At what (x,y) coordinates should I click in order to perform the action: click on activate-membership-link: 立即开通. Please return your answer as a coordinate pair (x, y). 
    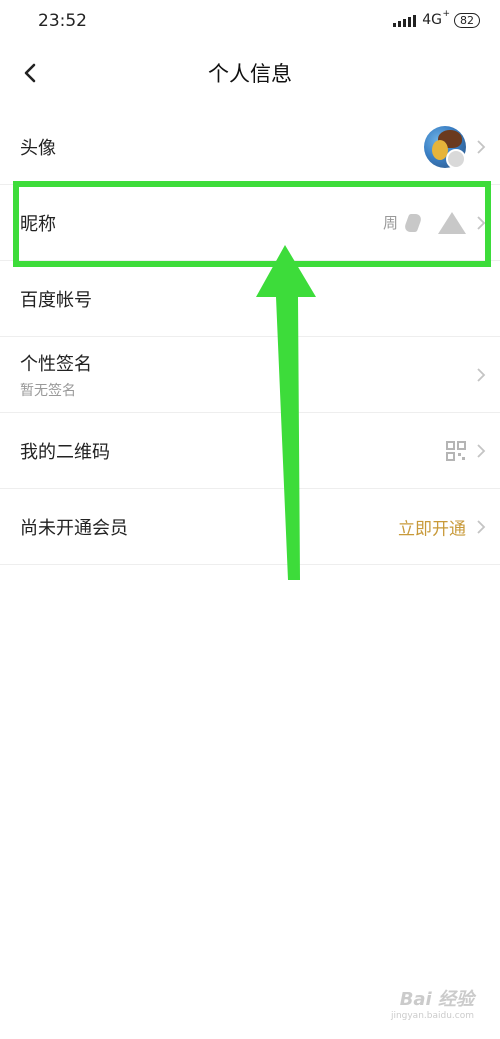
    Looking at the image, I should click on (432, 526).